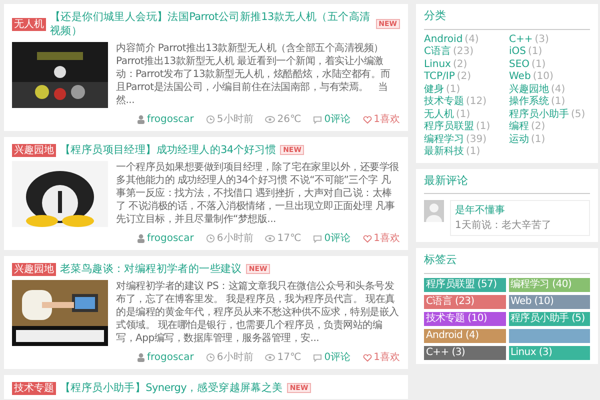 The height and width of the screenshot is (400, 600). I want to click on category-link: 健身, so click(434, 90).